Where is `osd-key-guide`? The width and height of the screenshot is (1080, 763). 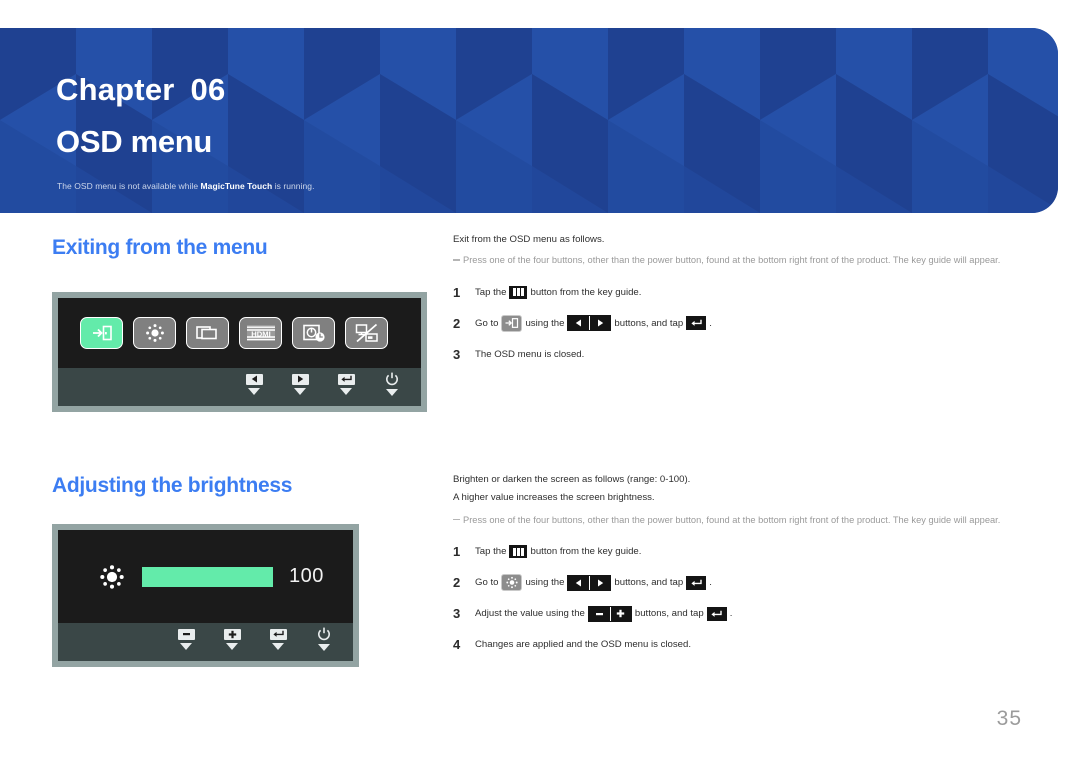 osd-key-guide is located at coordinates (255, 639).